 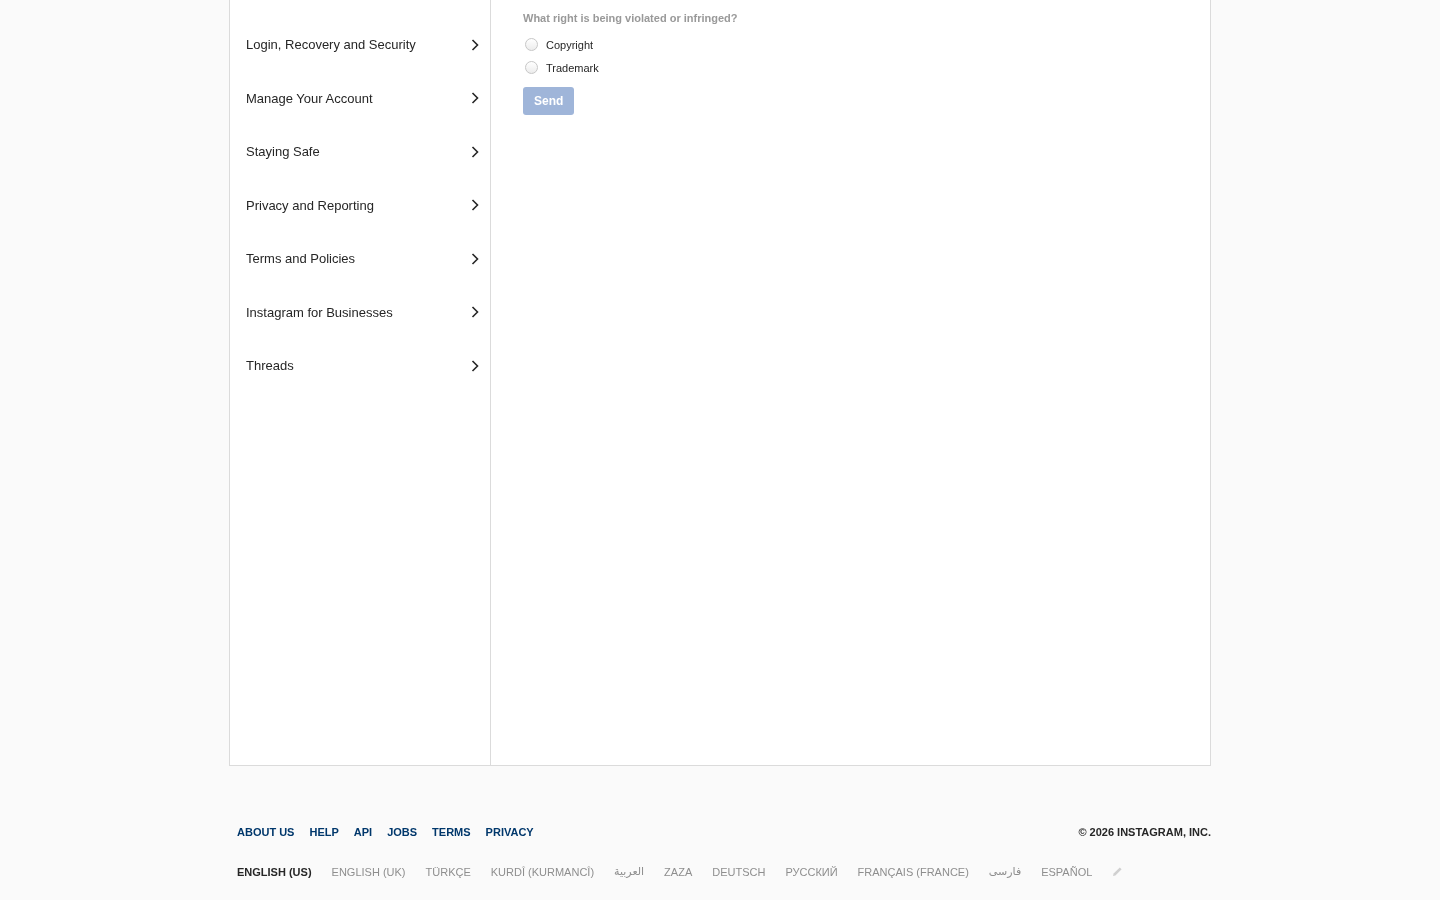 I want to click on language-link: ENGLISH (US), so click(x=274, y=871).